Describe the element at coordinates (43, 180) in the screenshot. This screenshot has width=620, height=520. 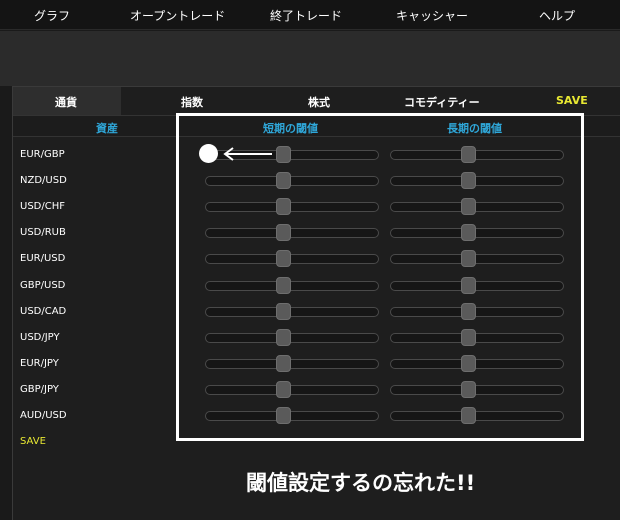
I see `asset-label: NZD/USD` at that location.